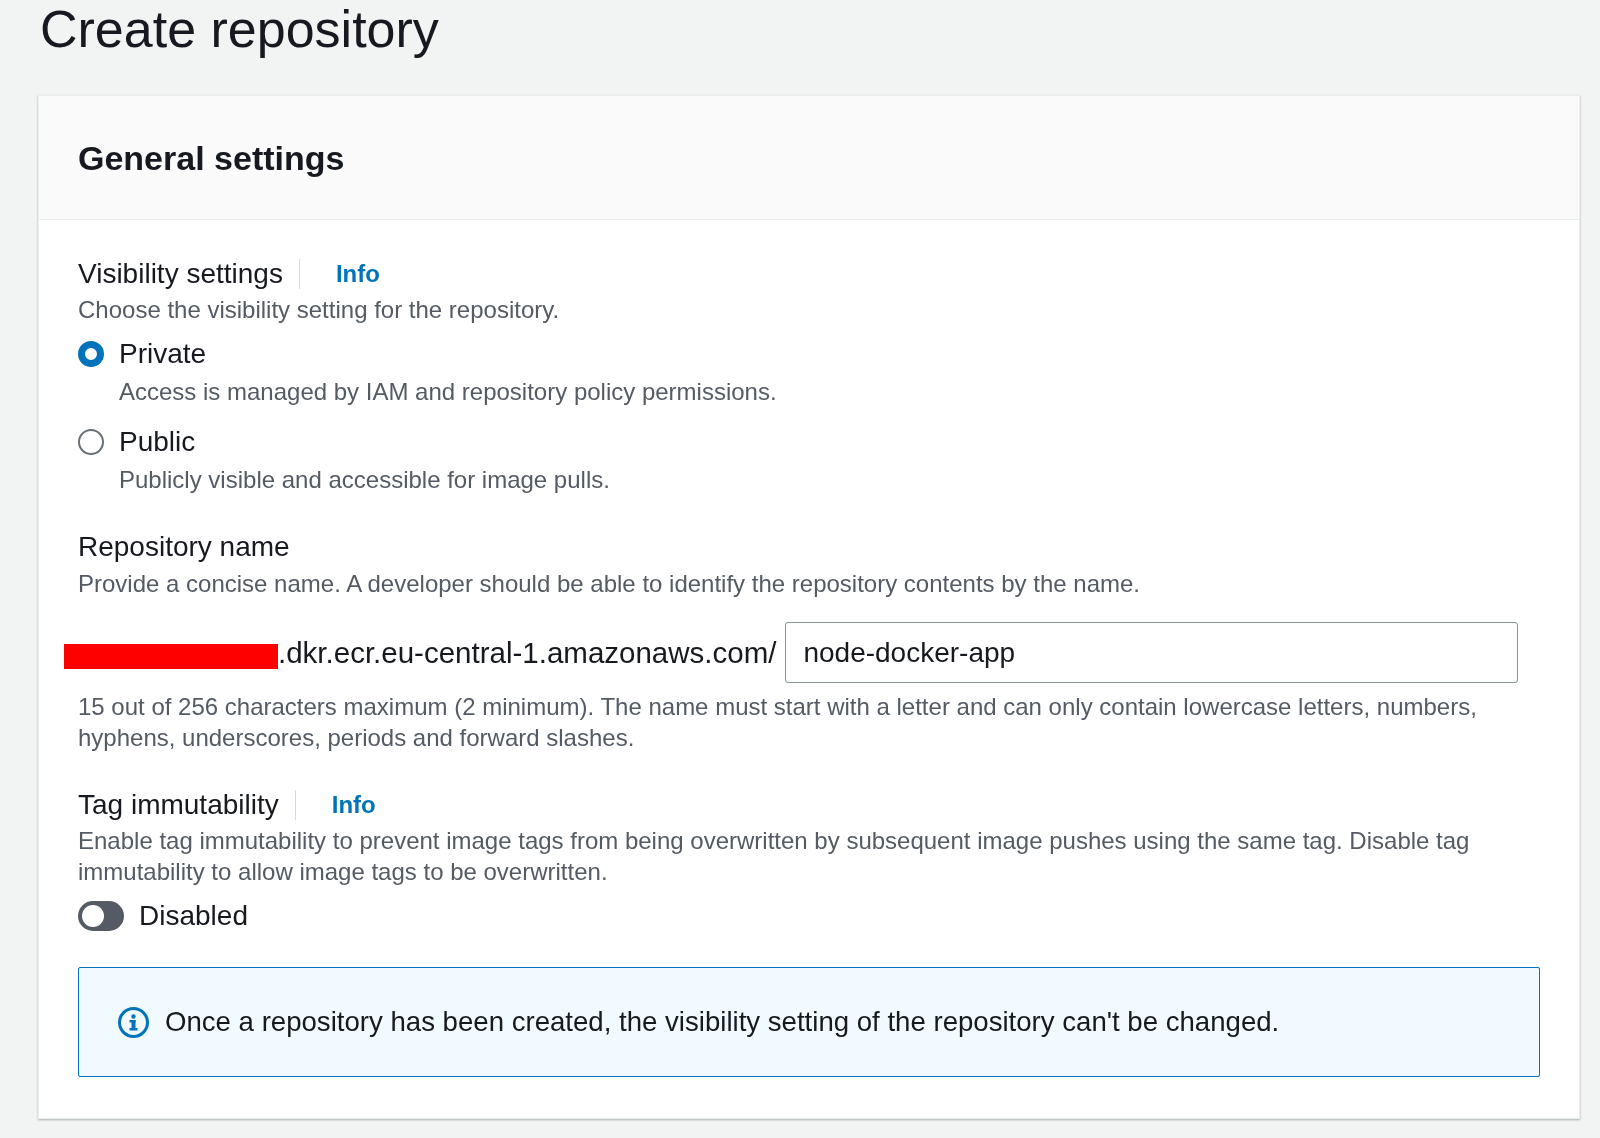 This screenshot has width=1600, height=1138. I want to click on radio-label: Public, so click(157, 442).